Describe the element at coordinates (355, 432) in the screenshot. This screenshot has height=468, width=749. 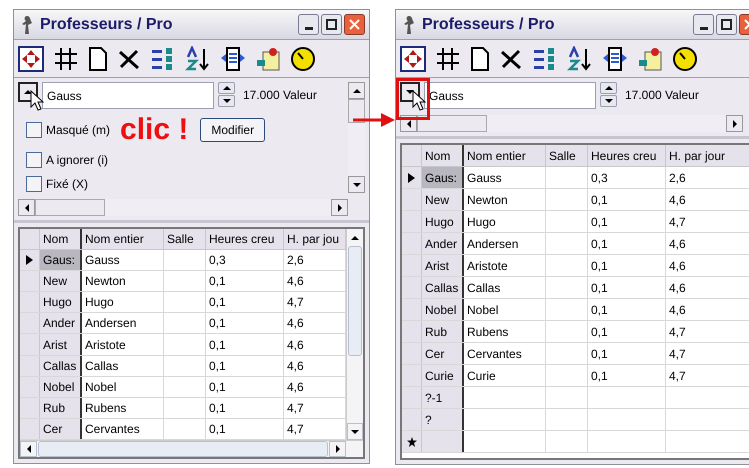
I see `scroll-down-icon` at that location.